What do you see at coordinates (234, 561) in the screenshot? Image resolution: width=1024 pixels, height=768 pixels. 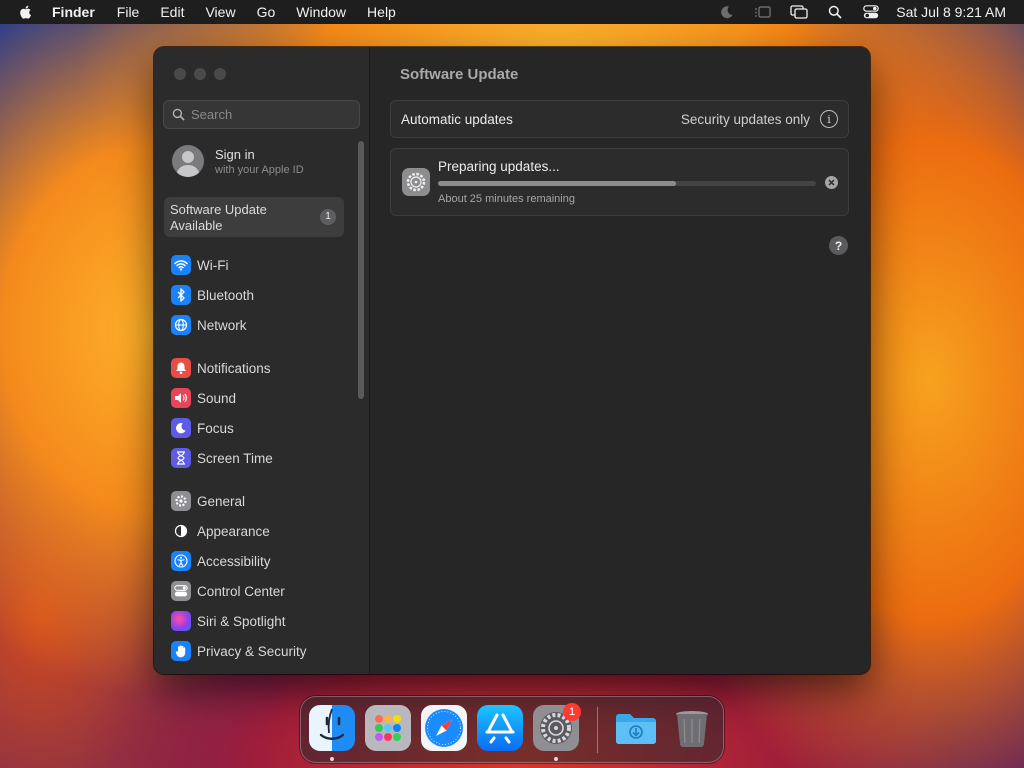 I see `sidebar-item-label: Accessibility` at bounding box center [234, 561].